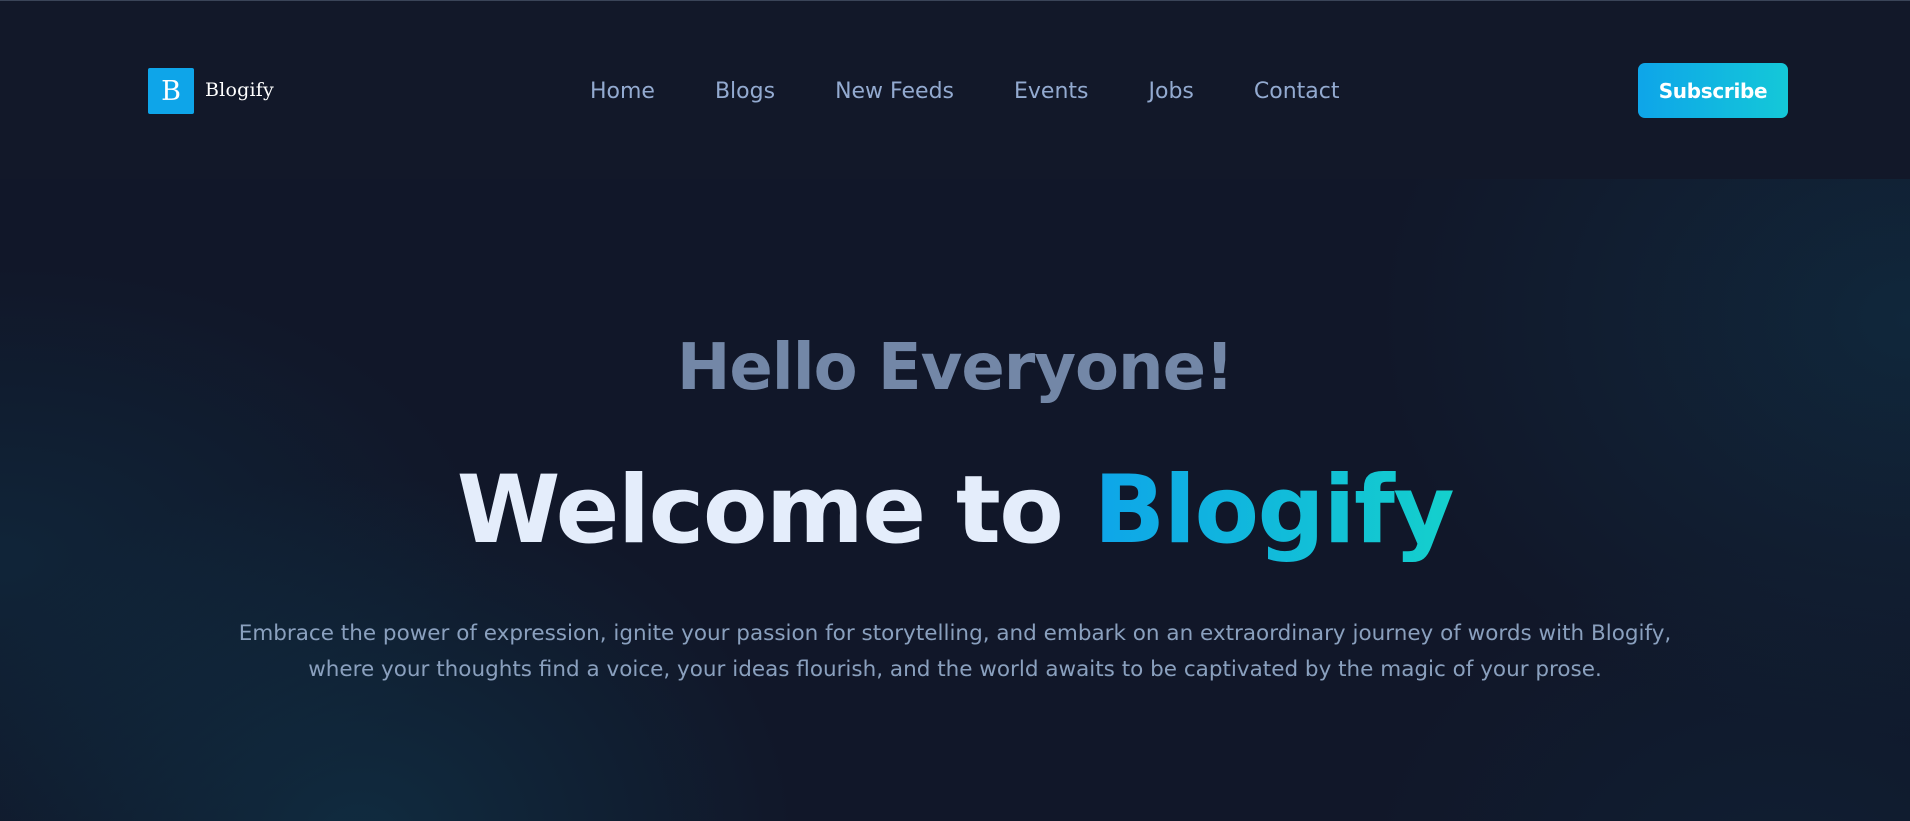 The height and width of the screenshot is (821, 1910). What do you see at coordinates (239, 90) in the screenshot?
I see `logo-text: Blogify` at bounding box center [239, 90].